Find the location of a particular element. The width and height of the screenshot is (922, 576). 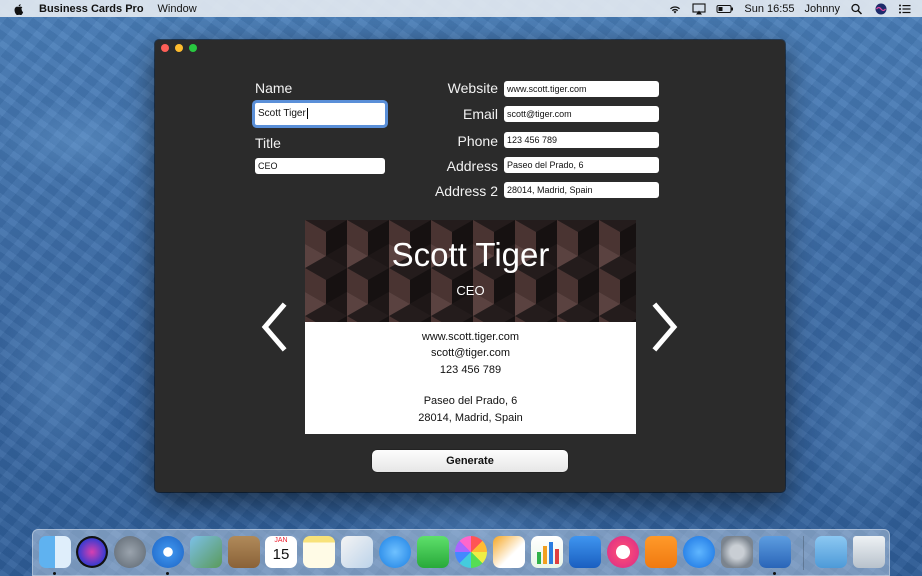

title-label: Title is located at coordinates (268, 143).